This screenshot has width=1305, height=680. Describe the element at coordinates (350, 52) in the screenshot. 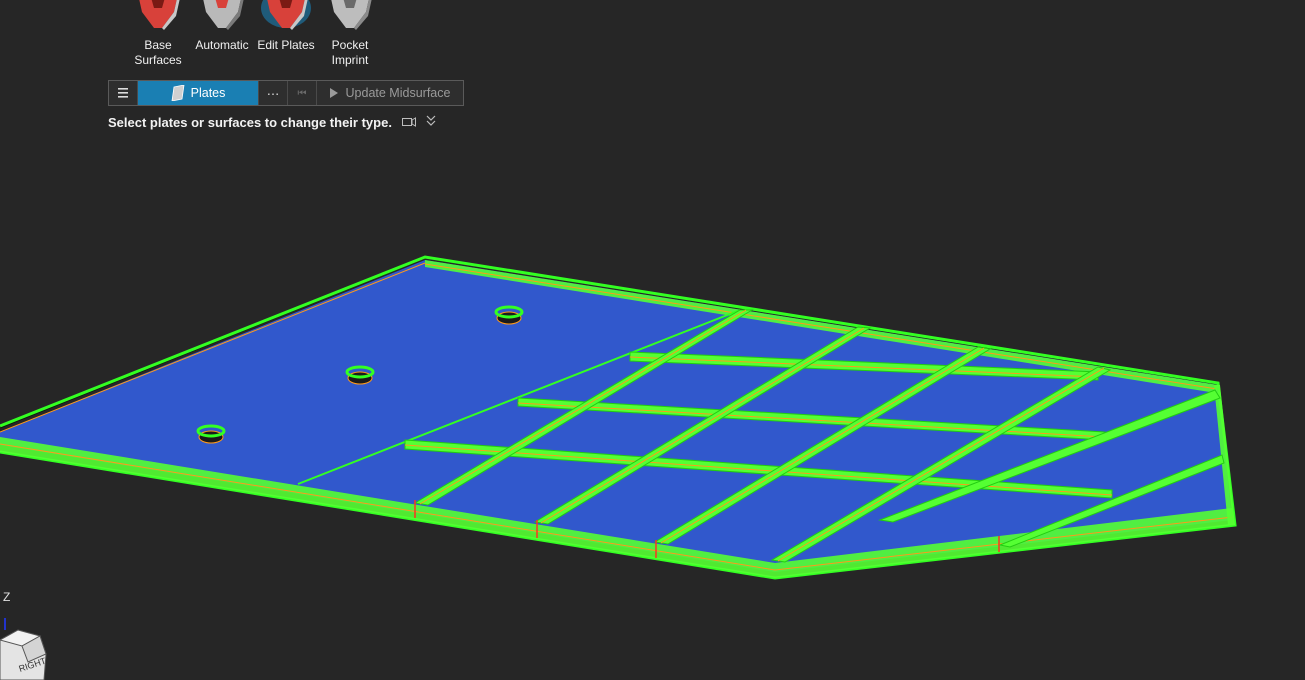

I see `pocket-imprint-label: Pocket Imprint` at that location.